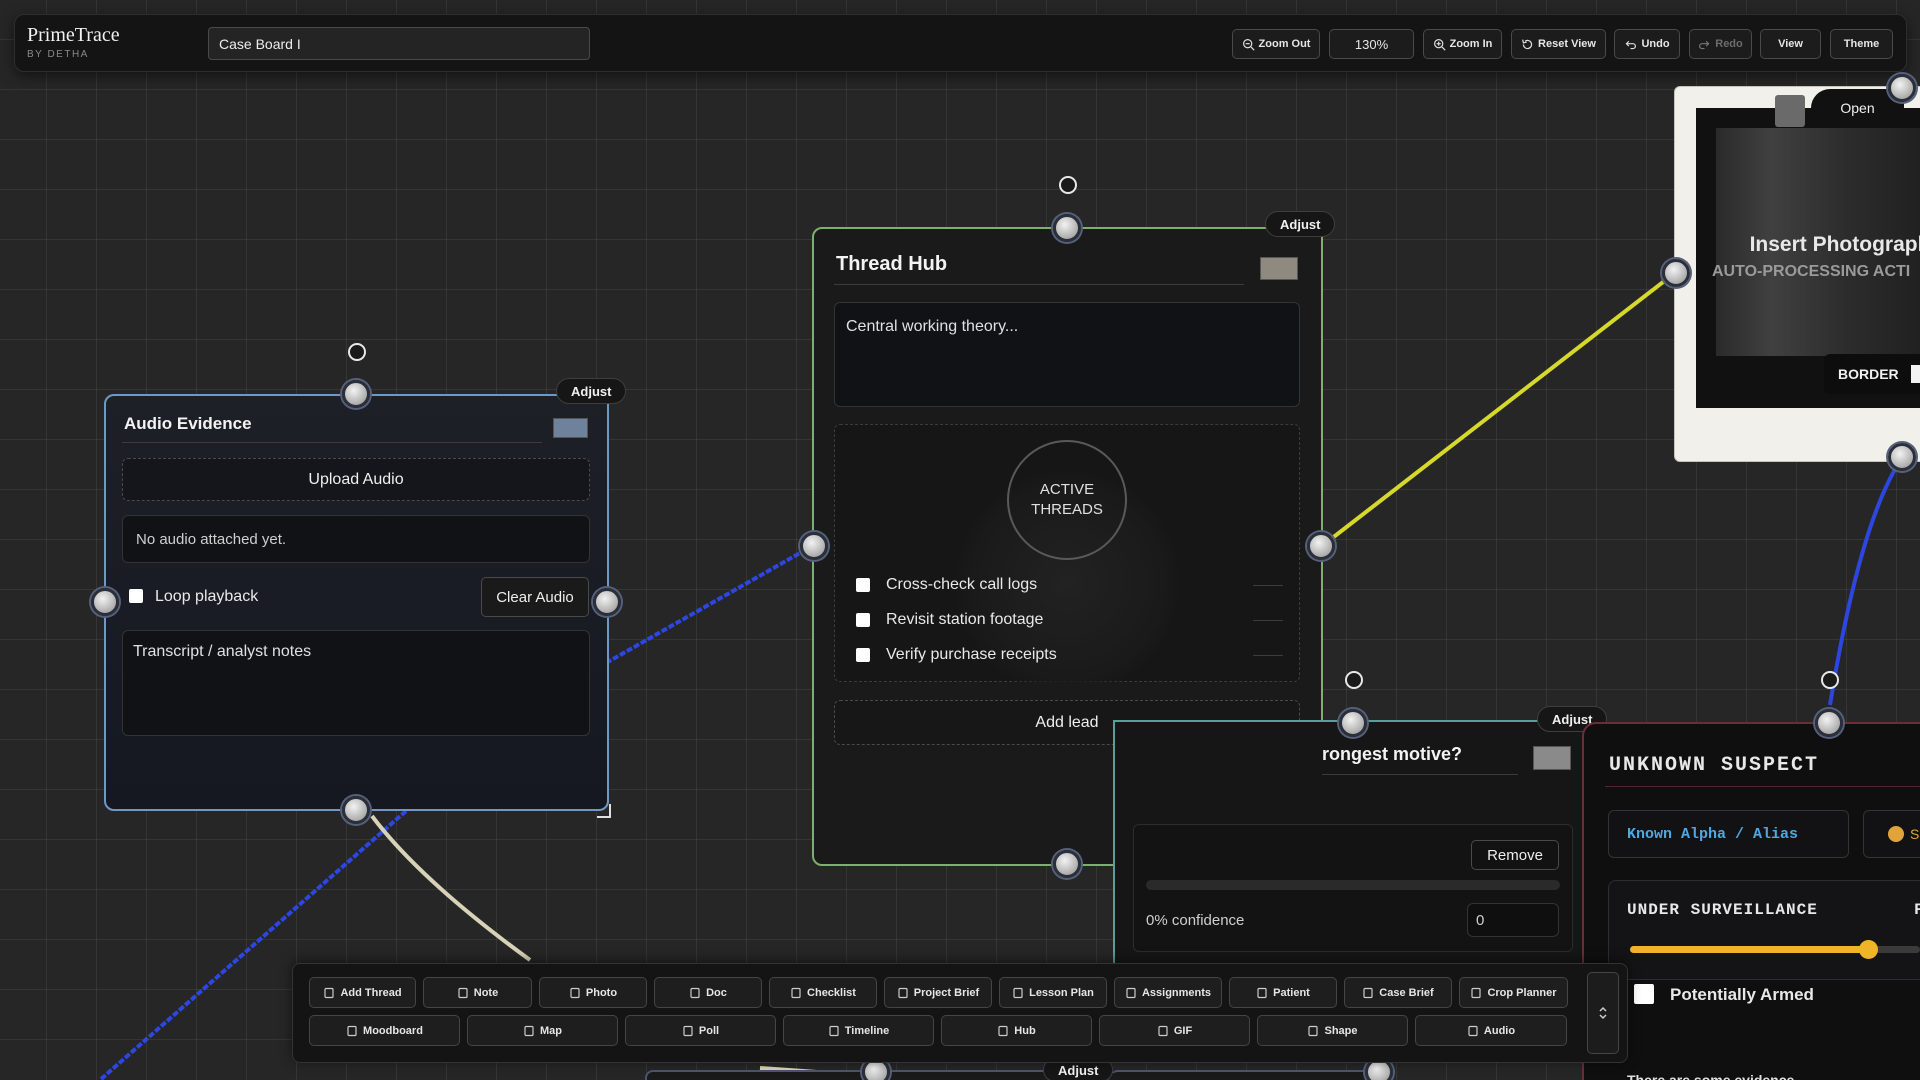 The width and height of the screenshot is (1920, 1080). I want to click on reset-view-button: Reset View, so click(1558, 44).